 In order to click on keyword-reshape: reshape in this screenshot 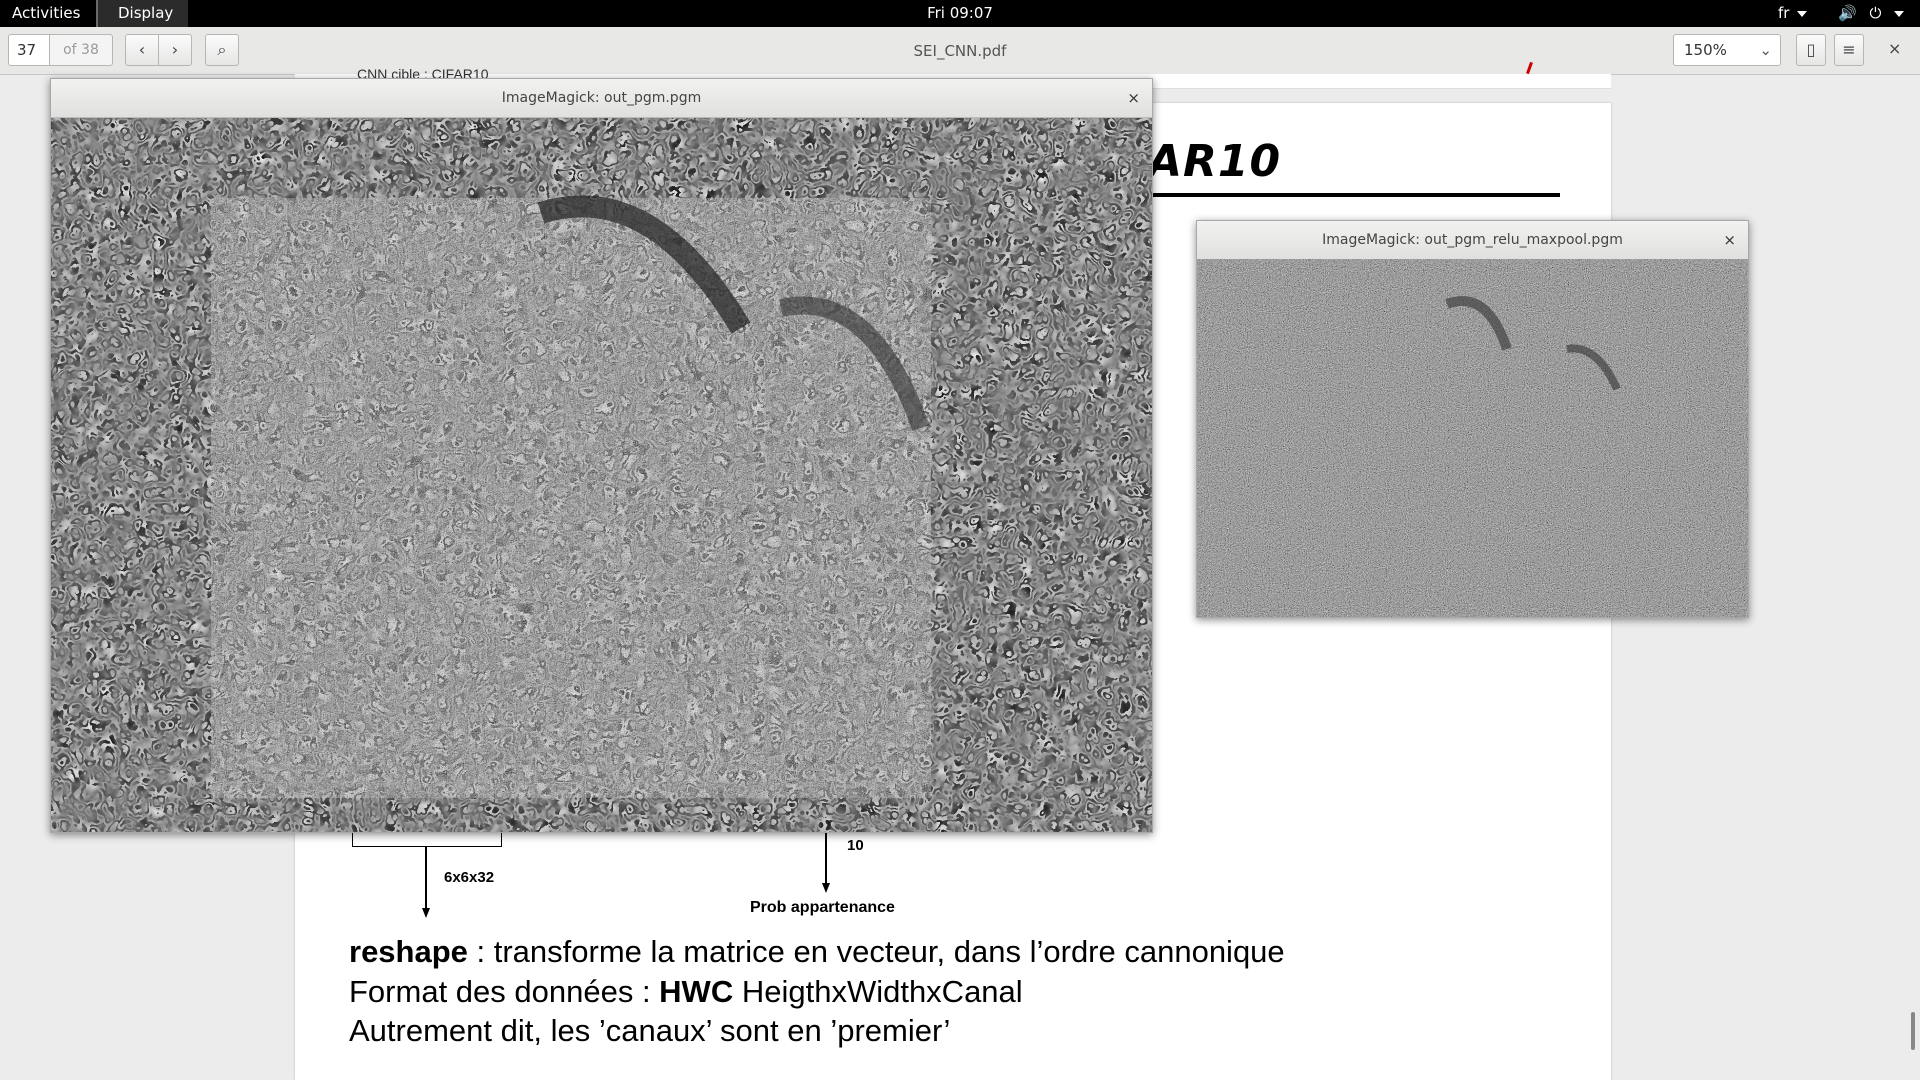, I will do `click(408, 951)`.